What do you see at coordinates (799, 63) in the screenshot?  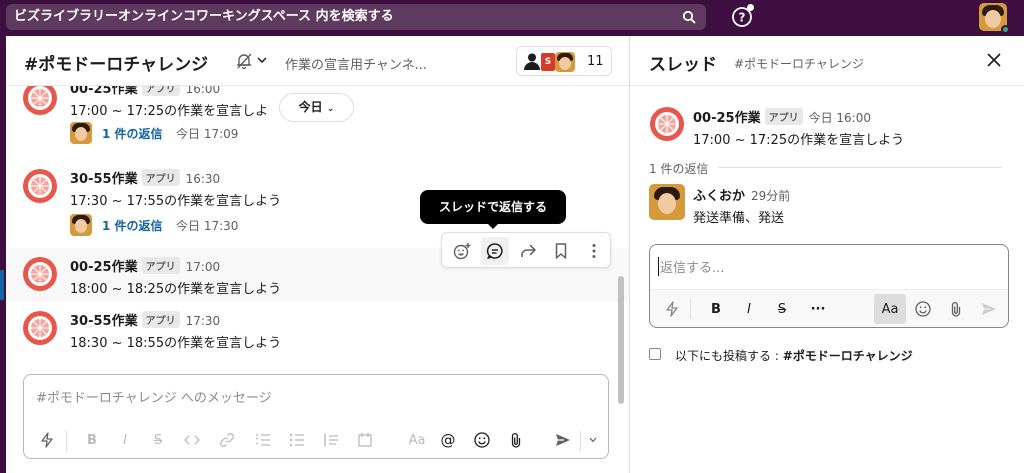 I see `thread-channel-link: #ポモドーロチャレンジ` at bounding box center [799, 63].